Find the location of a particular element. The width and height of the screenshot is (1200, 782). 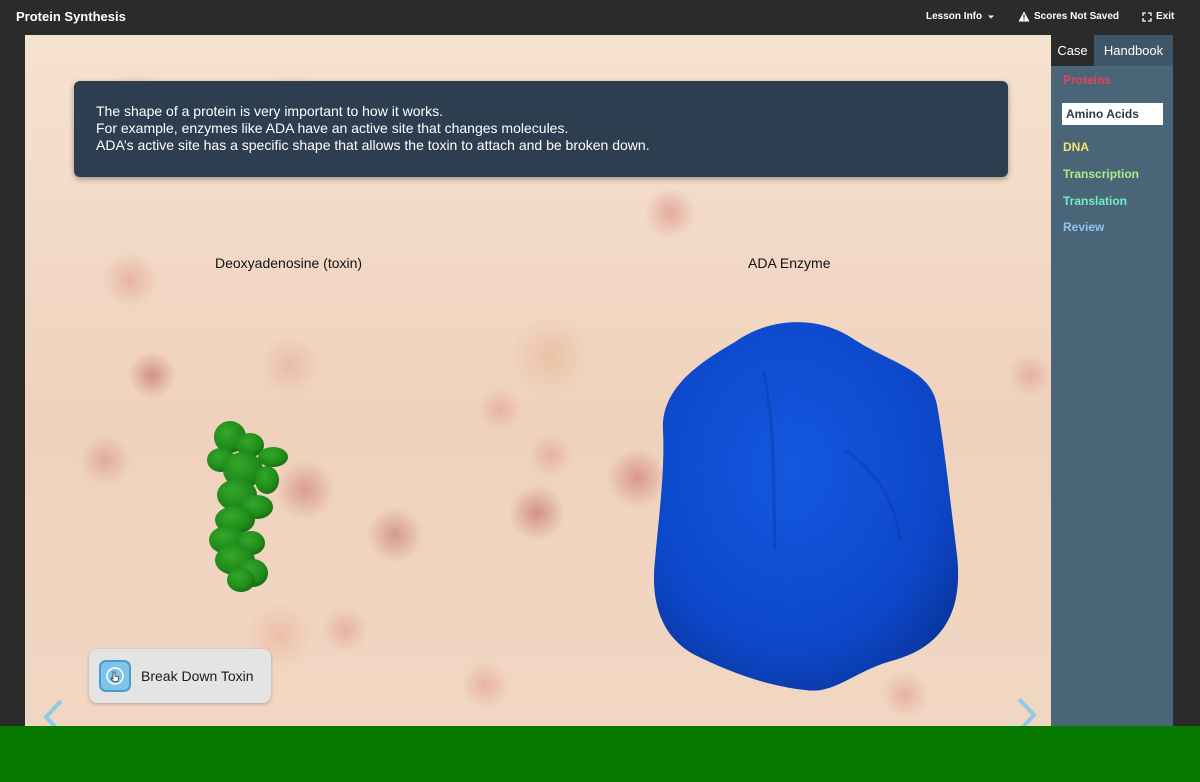

exit-button: Exit is located at coordinates (1158, 16).